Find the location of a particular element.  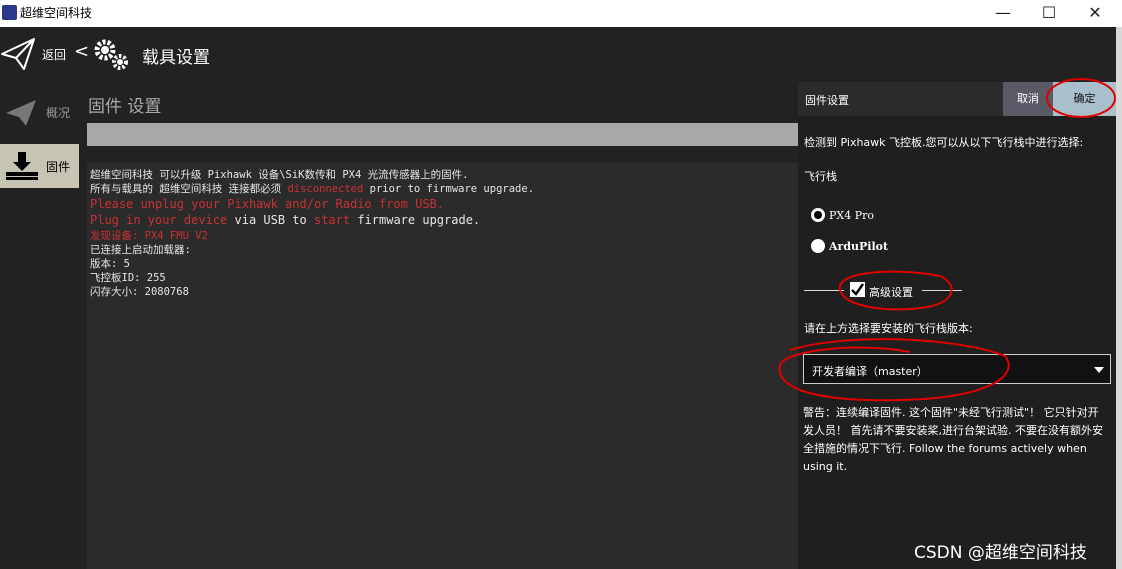

page-title: 载具设置 is located at coordinates (176, 58).